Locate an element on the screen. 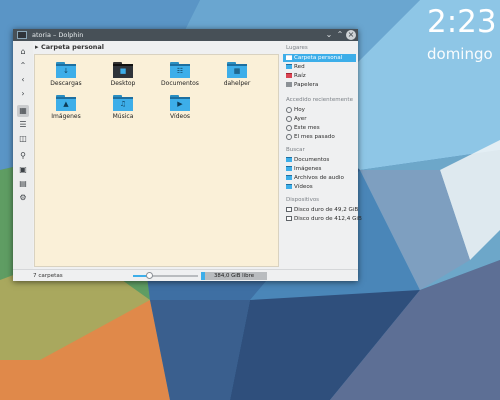 This screenshot has height=400, width=500. chevron-down-icon: ⌄ is located at coordinates (329, 35).